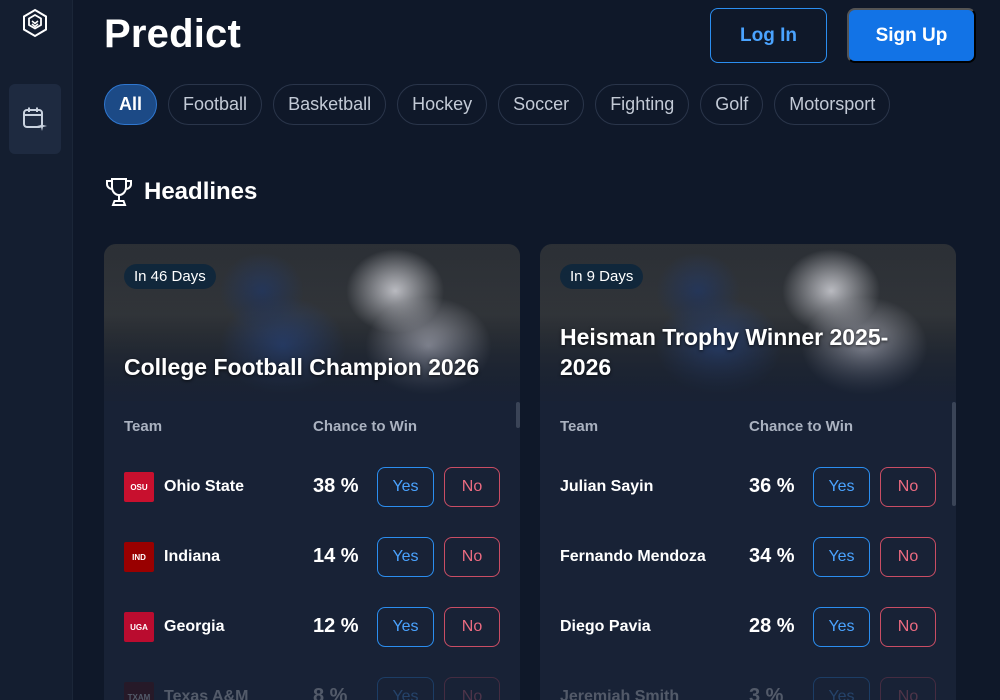 The width and height of the screenshot is (1000, 700). I want to click on win-chance: 28 %, so click(772, 626).